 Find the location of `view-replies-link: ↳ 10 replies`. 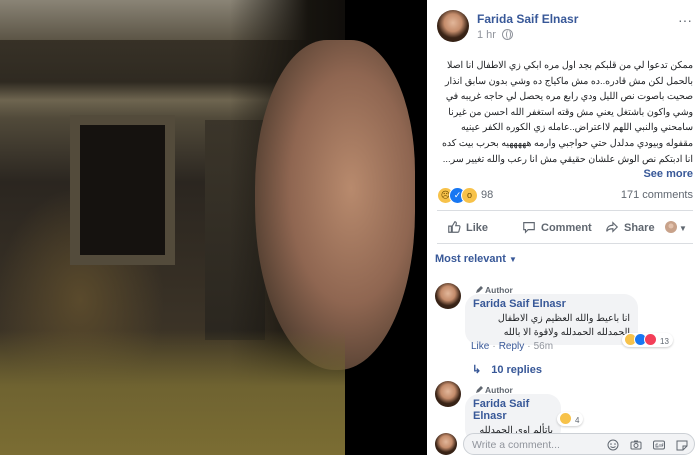

view-replies-link: ↳ 10 replies is located at coordinates (507, 369).